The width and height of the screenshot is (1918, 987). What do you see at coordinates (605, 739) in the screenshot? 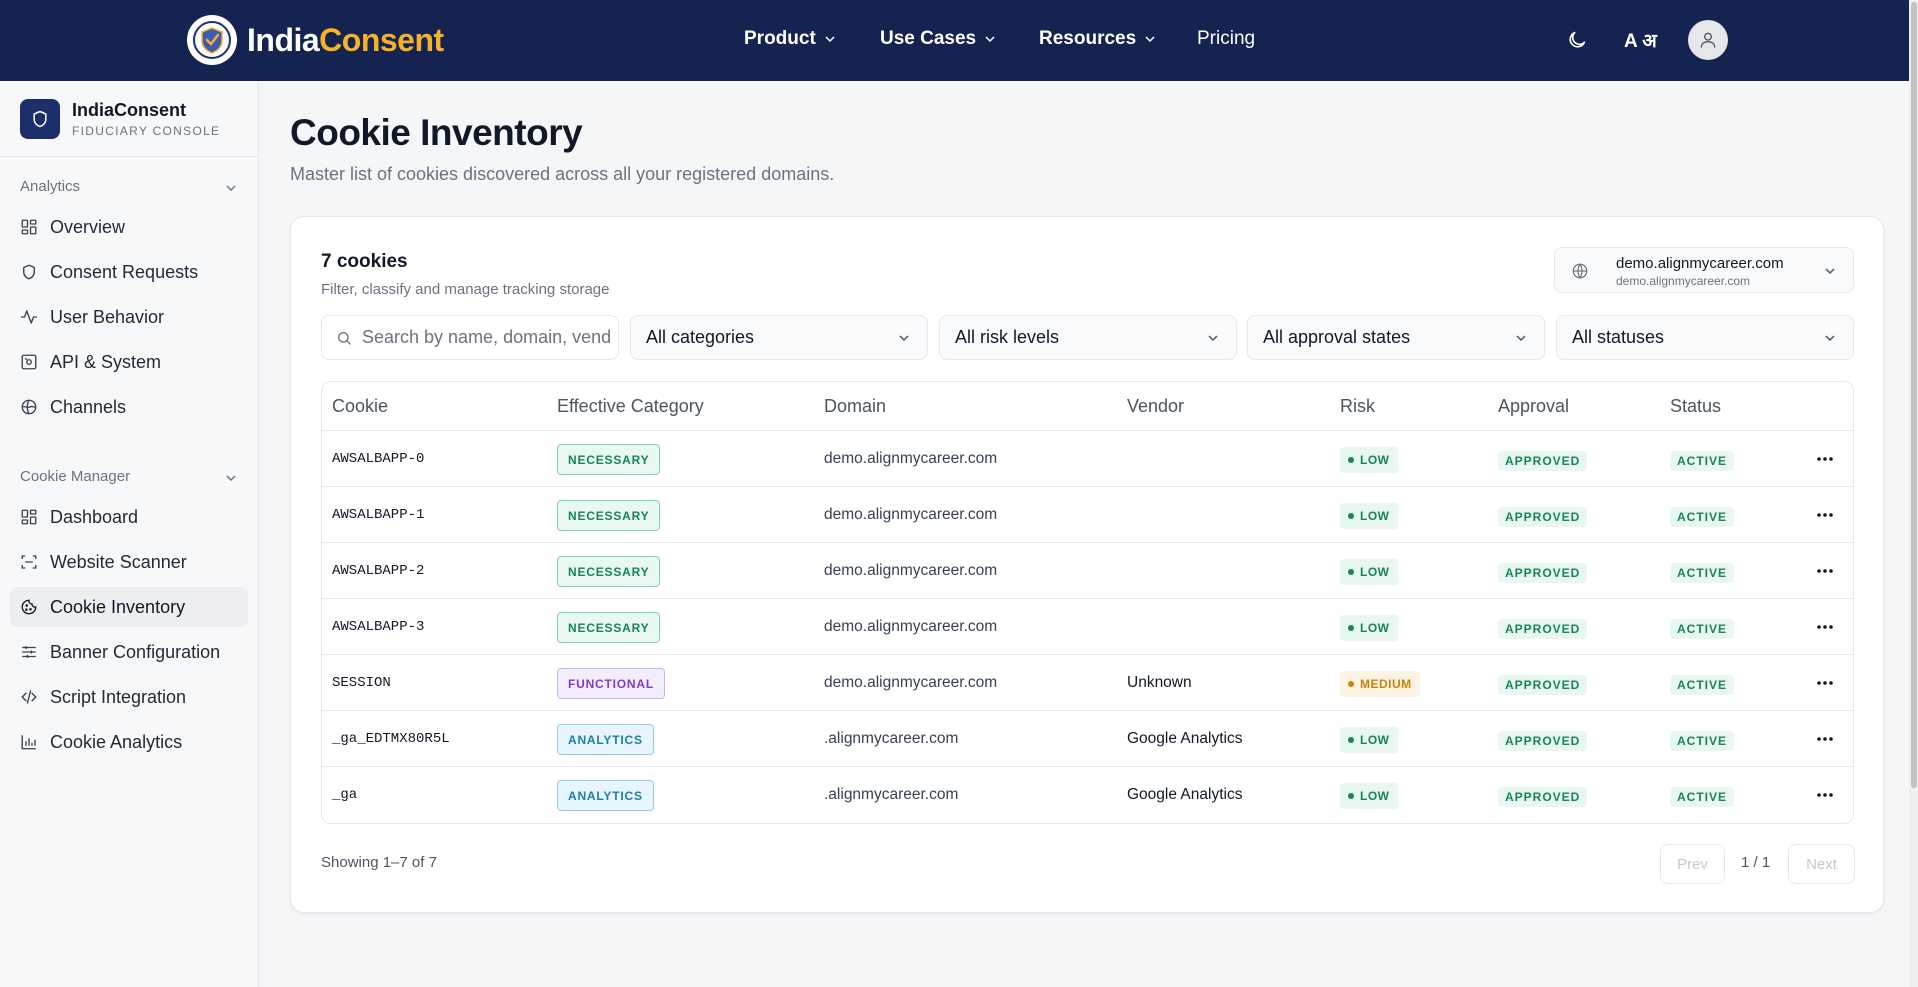
I see `category-badge: ANALYTICS` at bounding box center [605, 739].